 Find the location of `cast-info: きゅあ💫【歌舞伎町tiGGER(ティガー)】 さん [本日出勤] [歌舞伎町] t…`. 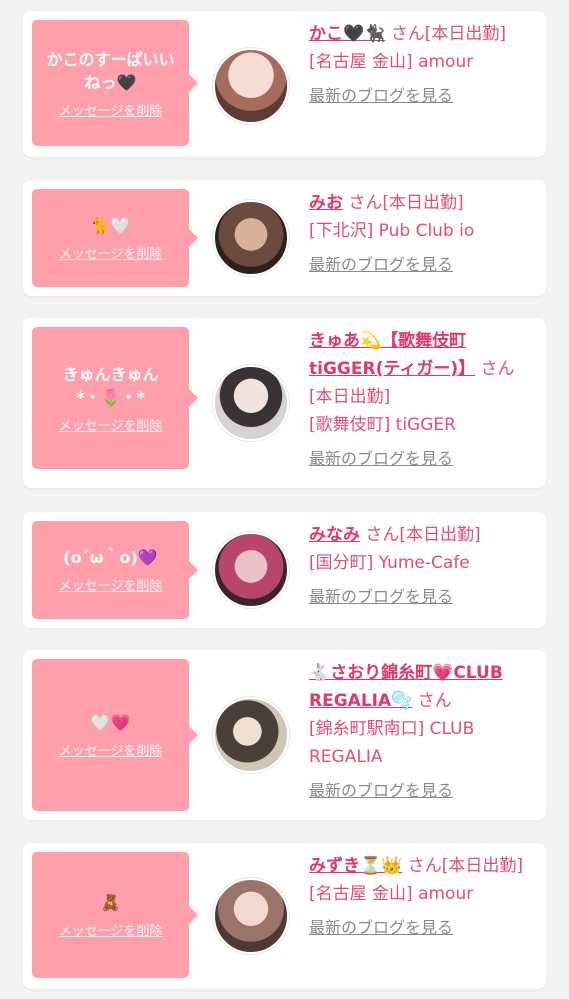

cast-info: きゅあ💫【歌舞伎町tiGGER(ティガー)】 さん [本日出勤] [歌舞伎町] t… is located at coordinates (421, 400).